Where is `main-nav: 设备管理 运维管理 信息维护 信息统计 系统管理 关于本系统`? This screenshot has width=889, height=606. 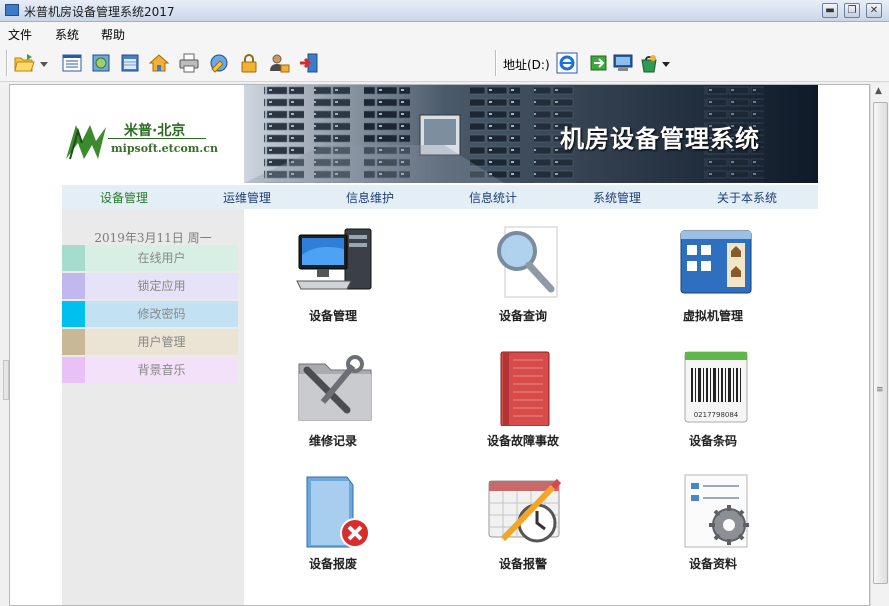 main-nav: 设备管理 运维管理 信息维护 信息统计 系统管理 关于本系统 is located at coordinates (440, 197).